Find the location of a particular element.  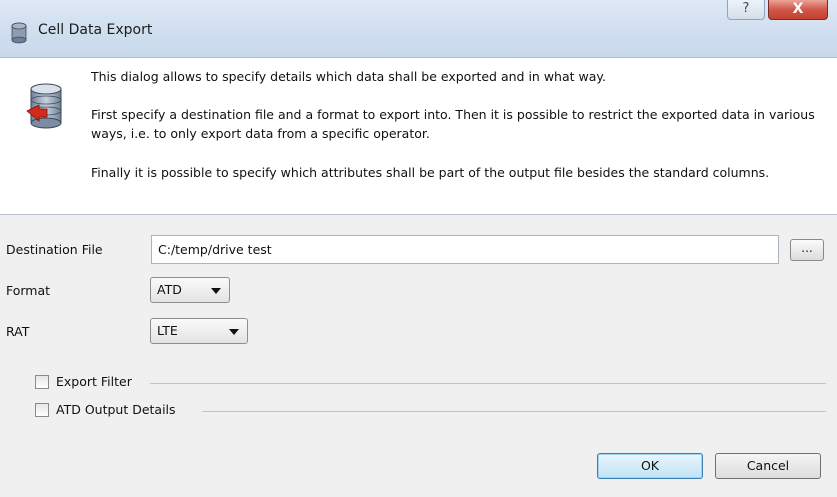

export-filter-checkbox is located at coordinates (42, 382).